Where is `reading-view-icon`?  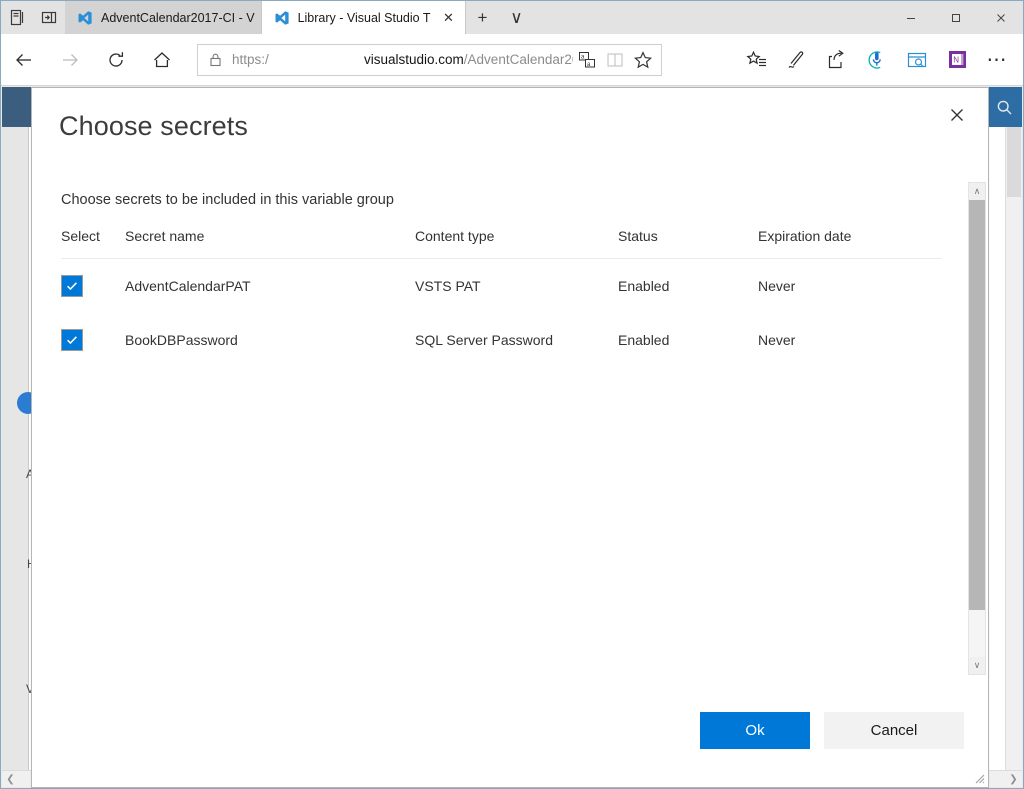
reading-view-icon is located at coordinates (615, 60).